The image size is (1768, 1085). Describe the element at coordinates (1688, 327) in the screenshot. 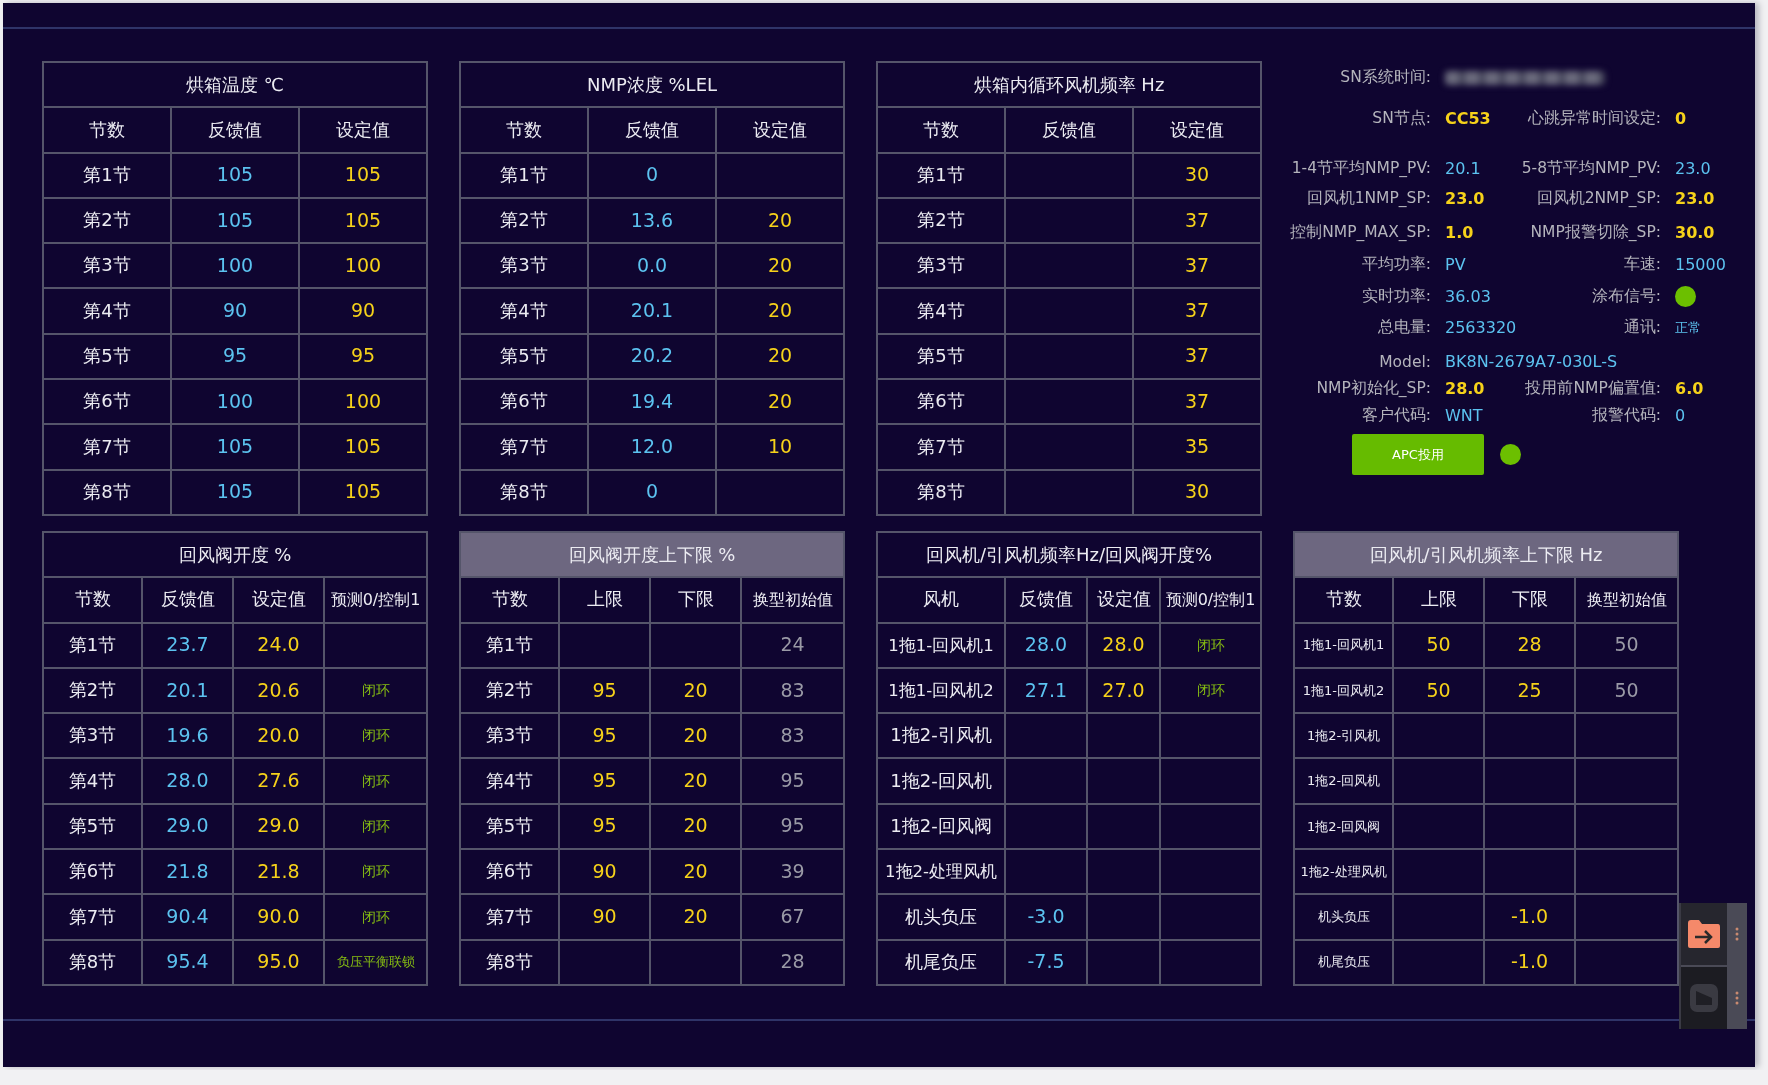

I see `info-value: 正常` at that location.